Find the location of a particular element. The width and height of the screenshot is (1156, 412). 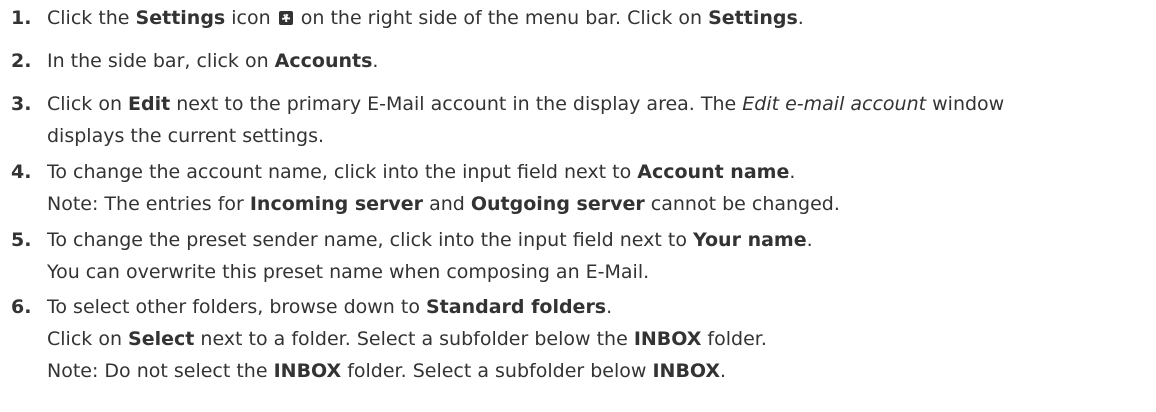

step-number: 3. is located at coordinates (21, 104).